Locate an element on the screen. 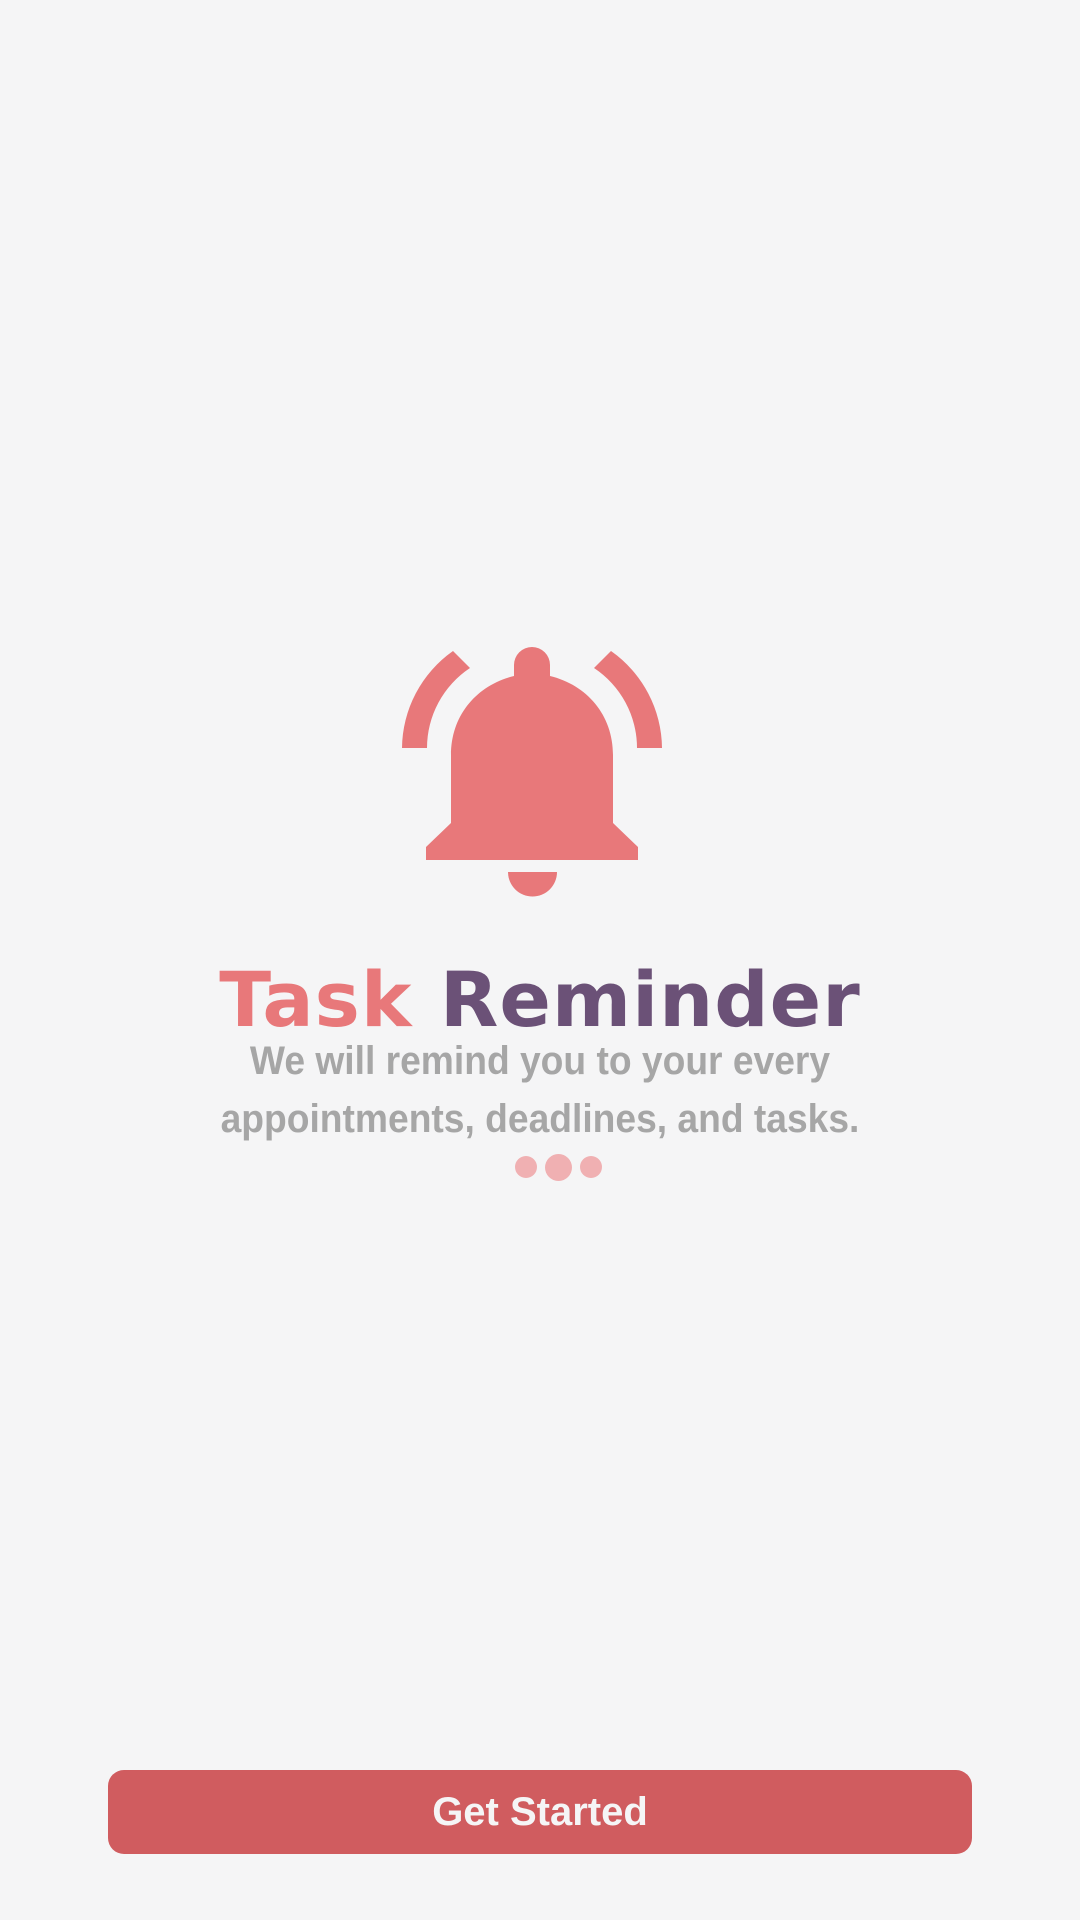 The image size is (1080, 1920). title-word-task: Task is located at coordinates (316, 999).